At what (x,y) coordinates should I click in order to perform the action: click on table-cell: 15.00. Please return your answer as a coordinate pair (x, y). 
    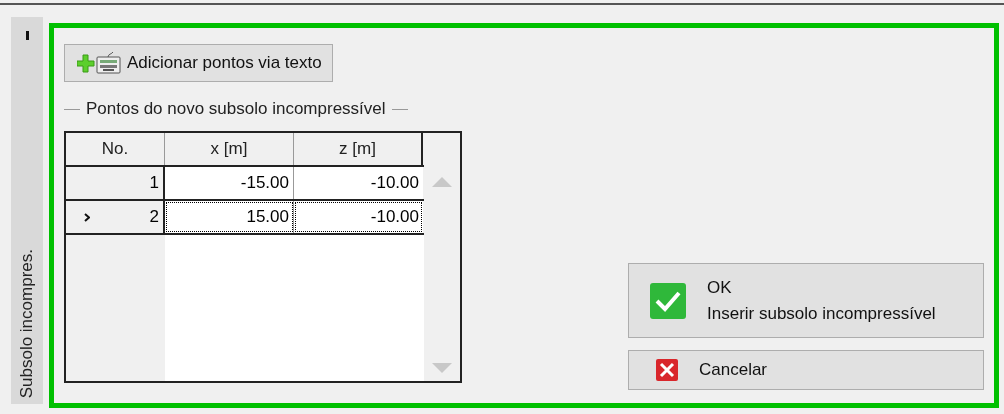
    Looking at the image, I should click on (229, 217).